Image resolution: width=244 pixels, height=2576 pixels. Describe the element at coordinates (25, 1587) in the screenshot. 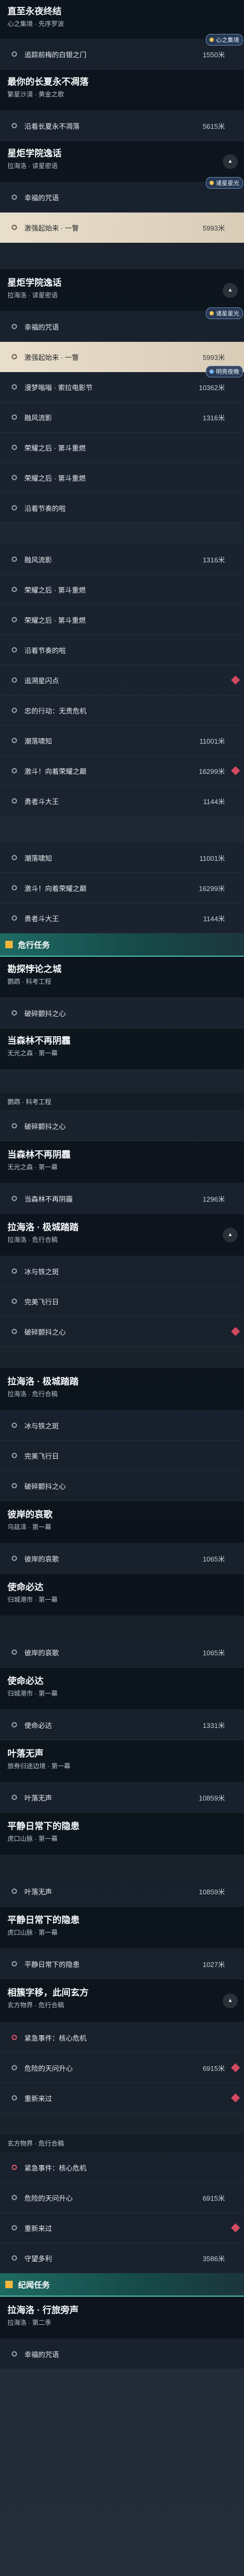

I see `quest-title: 使命必达` at that location.